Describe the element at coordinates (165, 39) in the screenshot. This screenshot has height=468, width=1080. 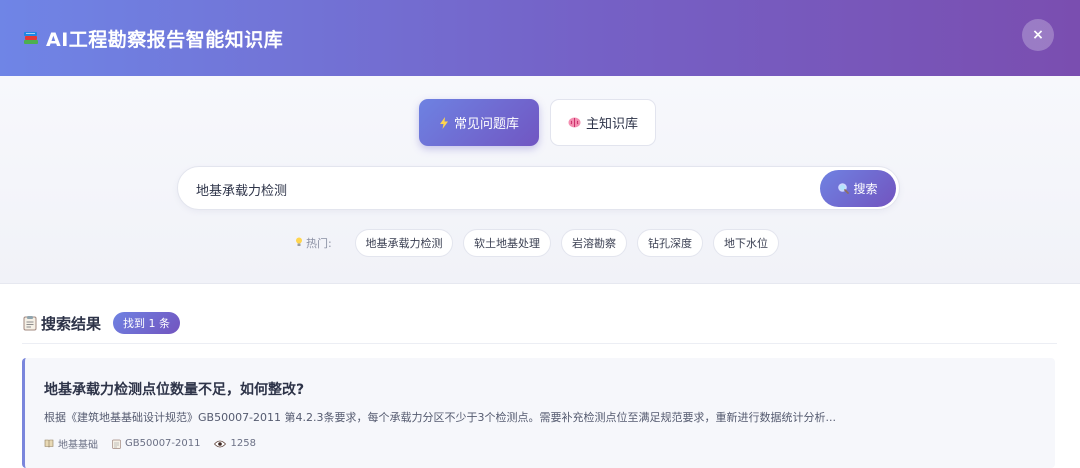
I see `app-title: AI工程勘察报告智能知识库` at that location.